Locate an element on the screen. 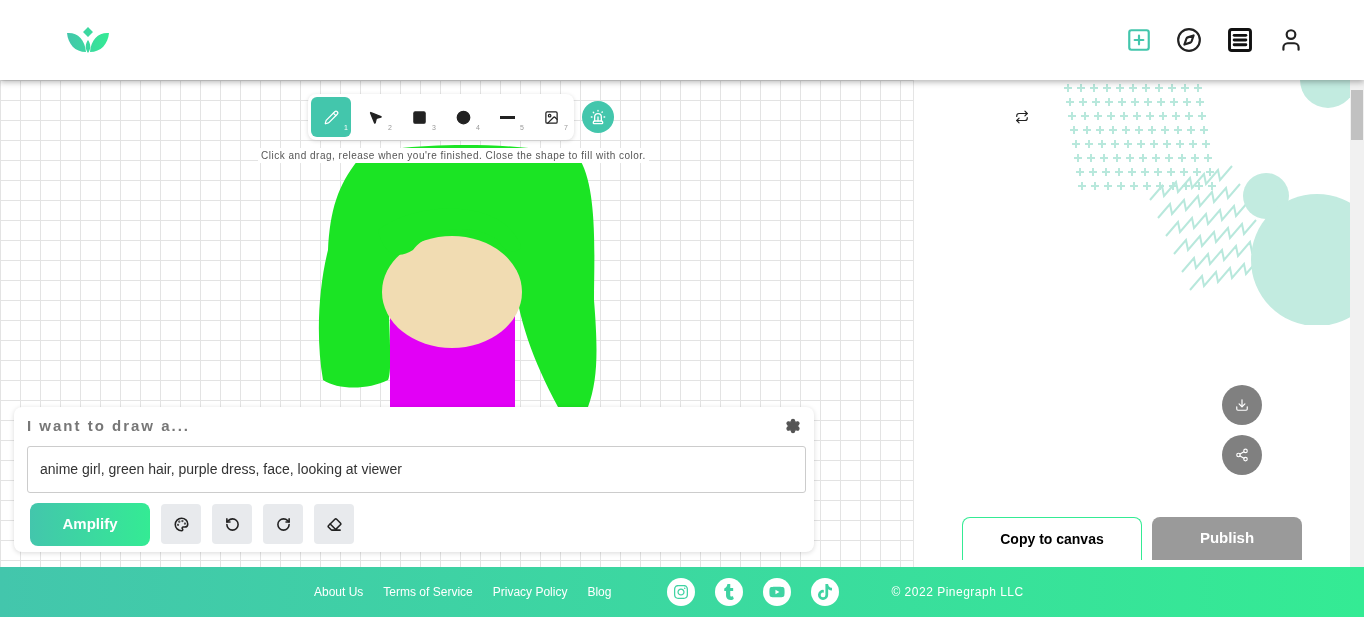 The height and width of the screenshot is (619, 1364). settings-icon is located at coordinates (793, 426).